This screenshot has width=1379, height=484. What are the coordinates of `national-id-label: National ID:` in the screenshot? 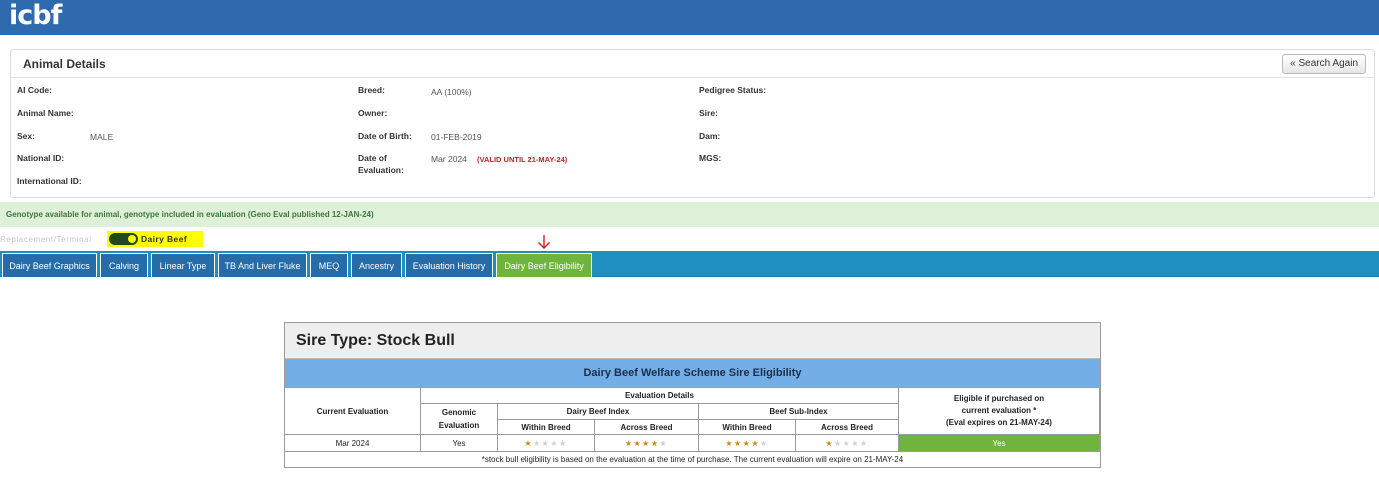 It's located at (41, 158).